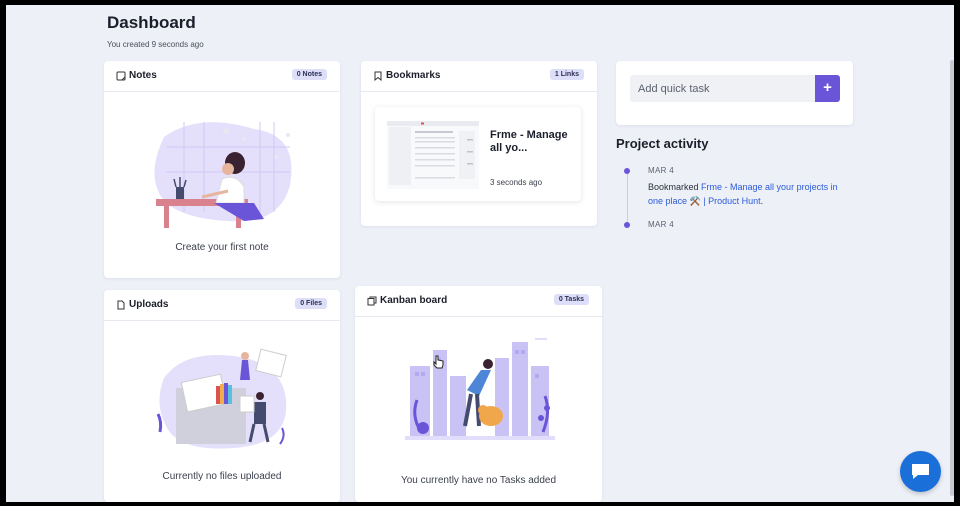 This screenshot has height=506, width=960. Describe the element at coordinates (222, 247) in the screenshot. I see `notes-empty-text: Create your first note` at that location.